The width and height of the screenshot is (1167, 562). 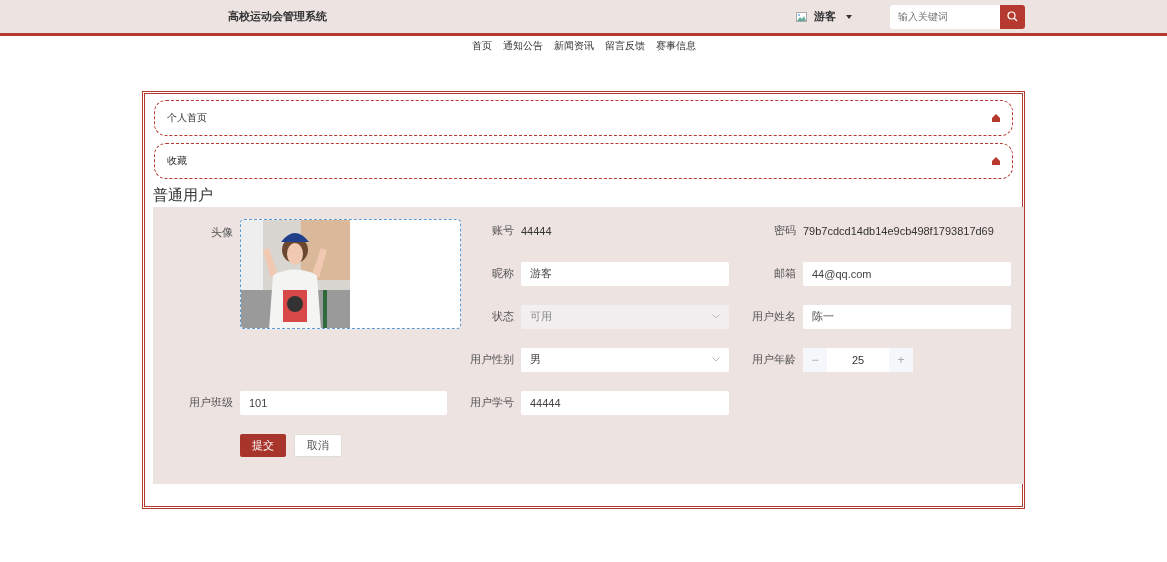 I want to click on menu-item: 个人首页, so click(x=583, y=118).